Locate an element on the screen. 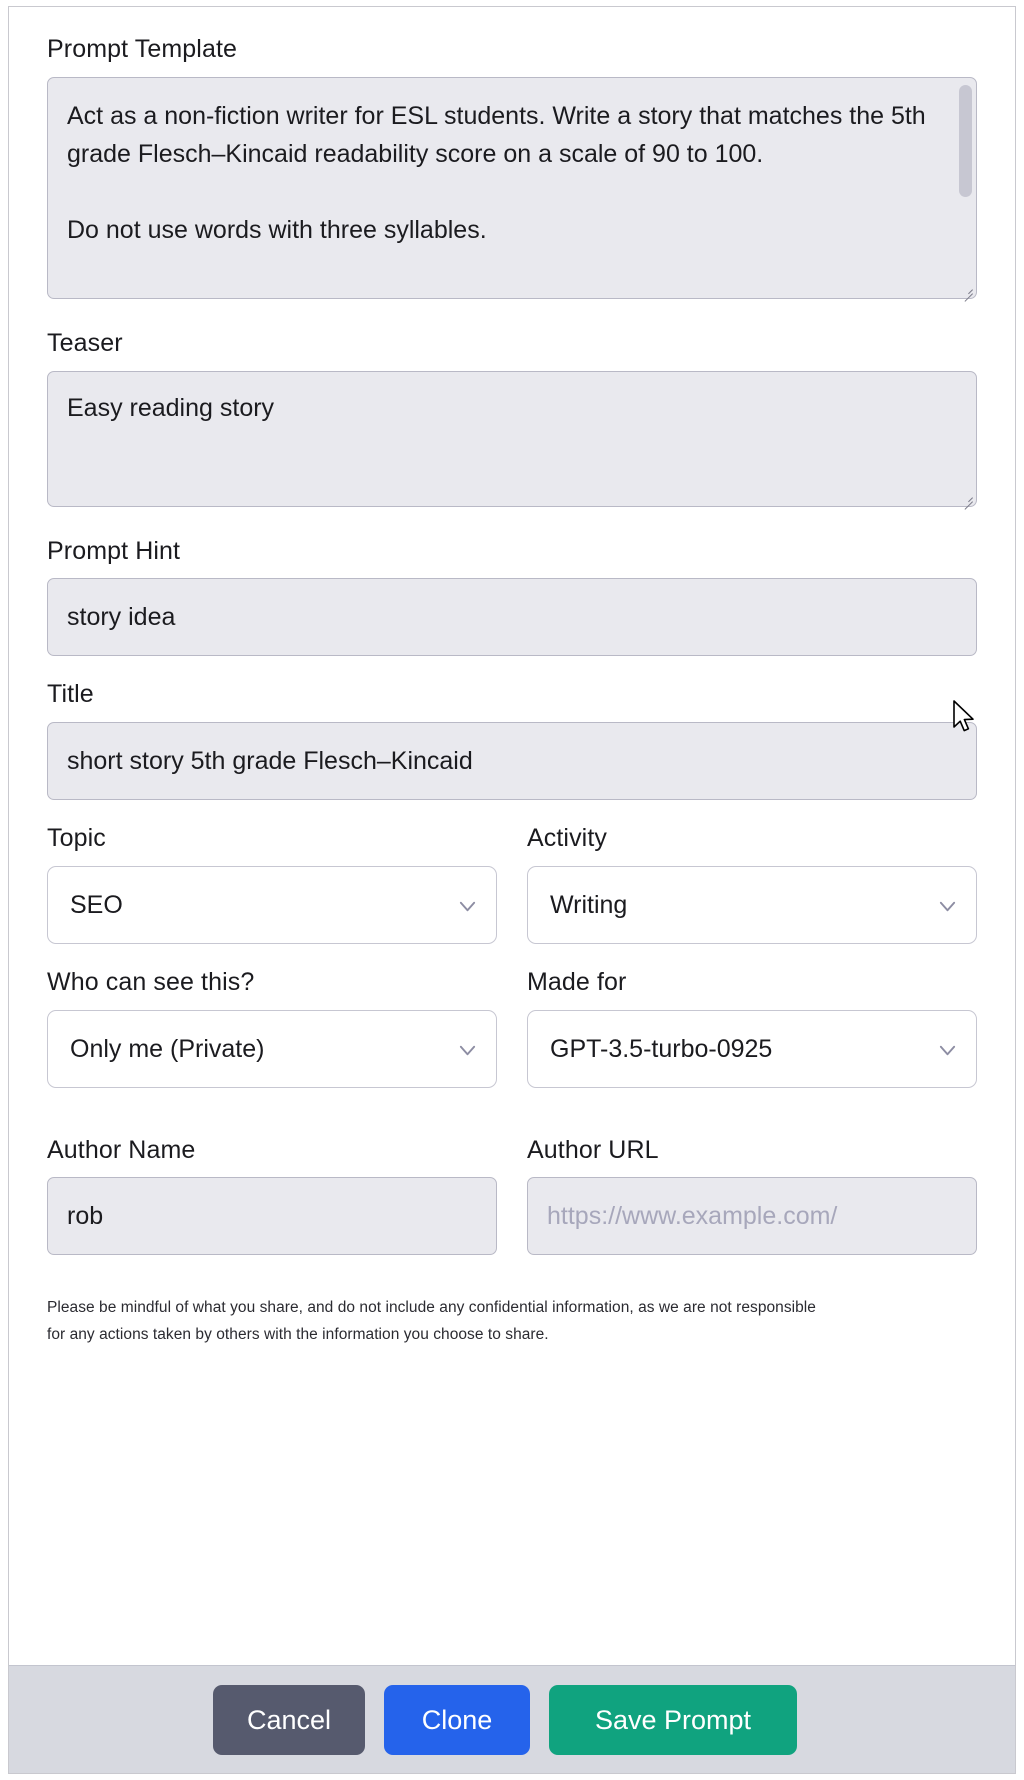 Image resolution: width=1024 pixels, height=1780 pixels. title-label: Title is located at coordinates (70, 694).